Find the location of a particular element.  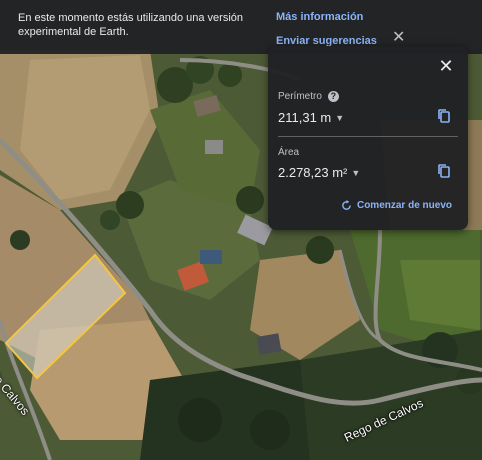

banner-close-icon: ✕ is located at coordinates (399, 38).